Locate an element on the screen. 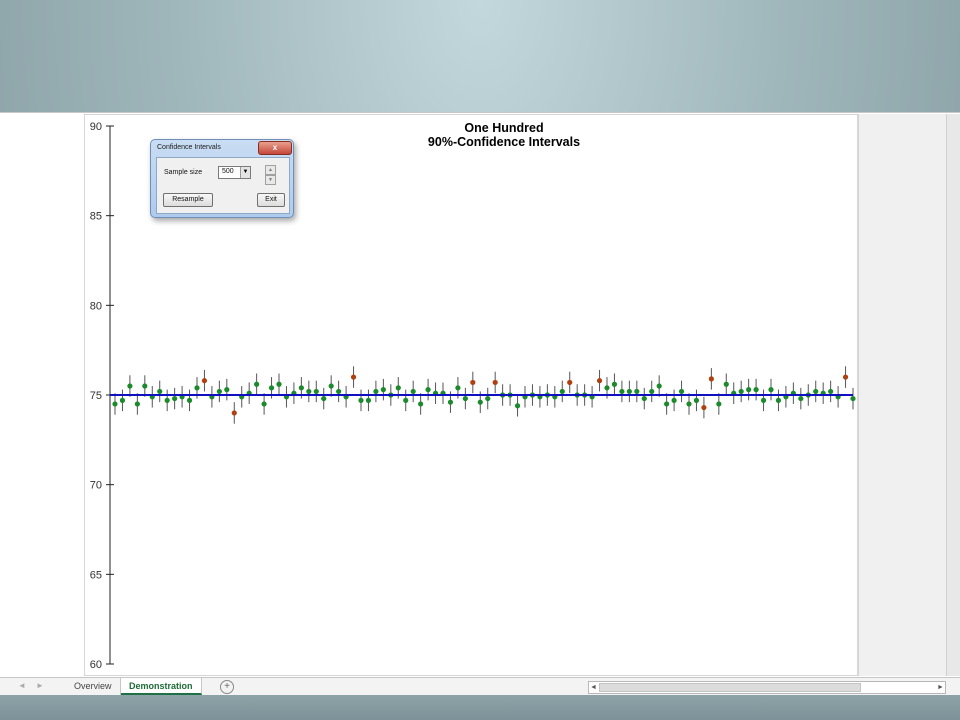 The height and width of the screenshot is (720, 960). resample-button: Resample is located at coordinates (188, 200).